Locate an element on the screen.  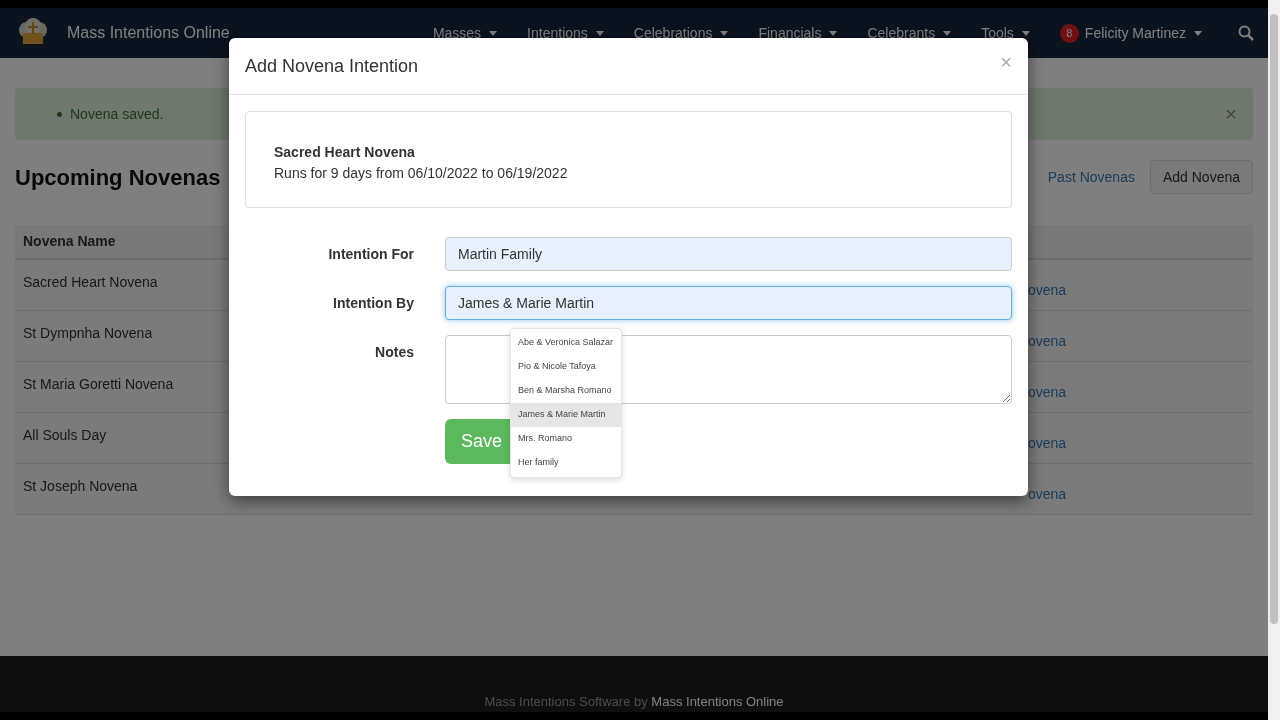
nav-menu: Financials is located at coordinates (798, 33).